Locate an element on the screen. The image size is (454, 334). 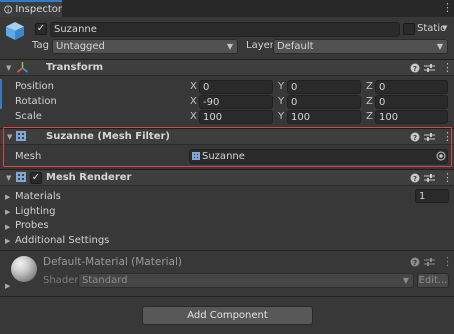
rotation-axis-x: X is located at coordinates (193, 101).